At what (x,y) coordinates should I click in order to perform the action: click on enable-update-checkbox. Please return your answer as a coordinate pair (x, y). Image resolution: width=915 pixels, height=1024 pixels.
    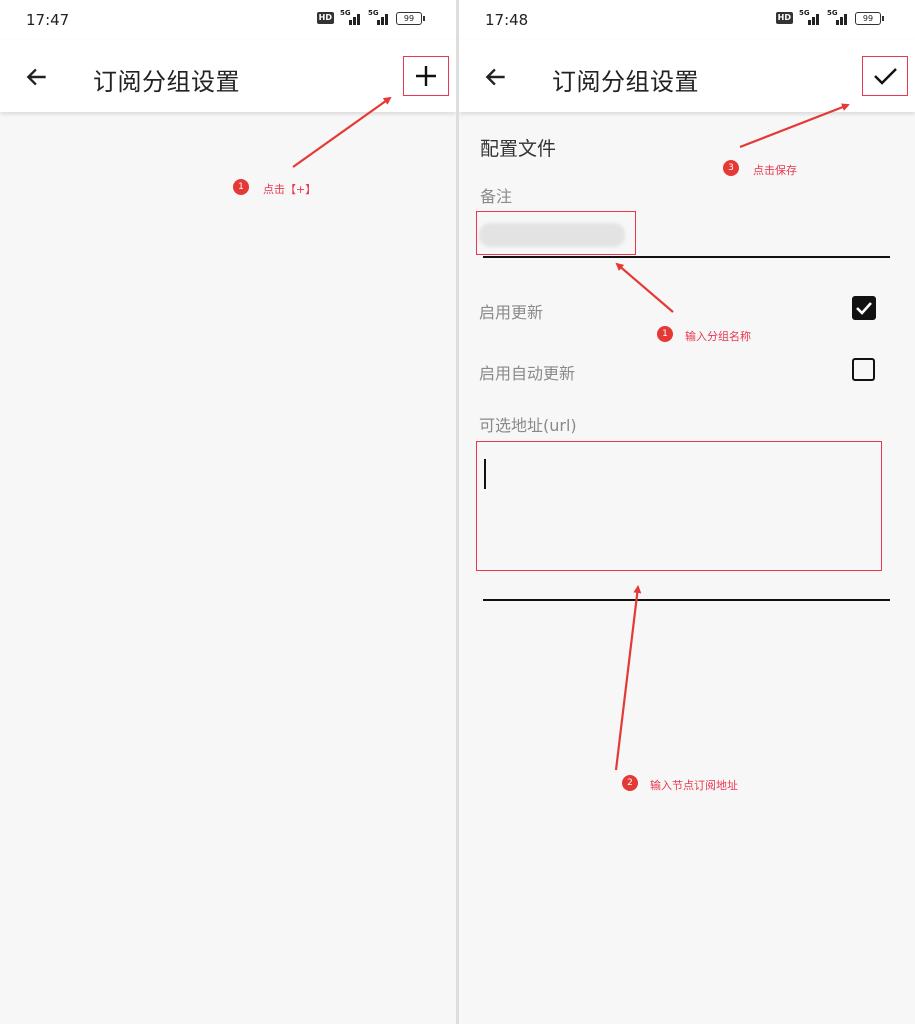
    Looking at the image, I should click on (864, 308).